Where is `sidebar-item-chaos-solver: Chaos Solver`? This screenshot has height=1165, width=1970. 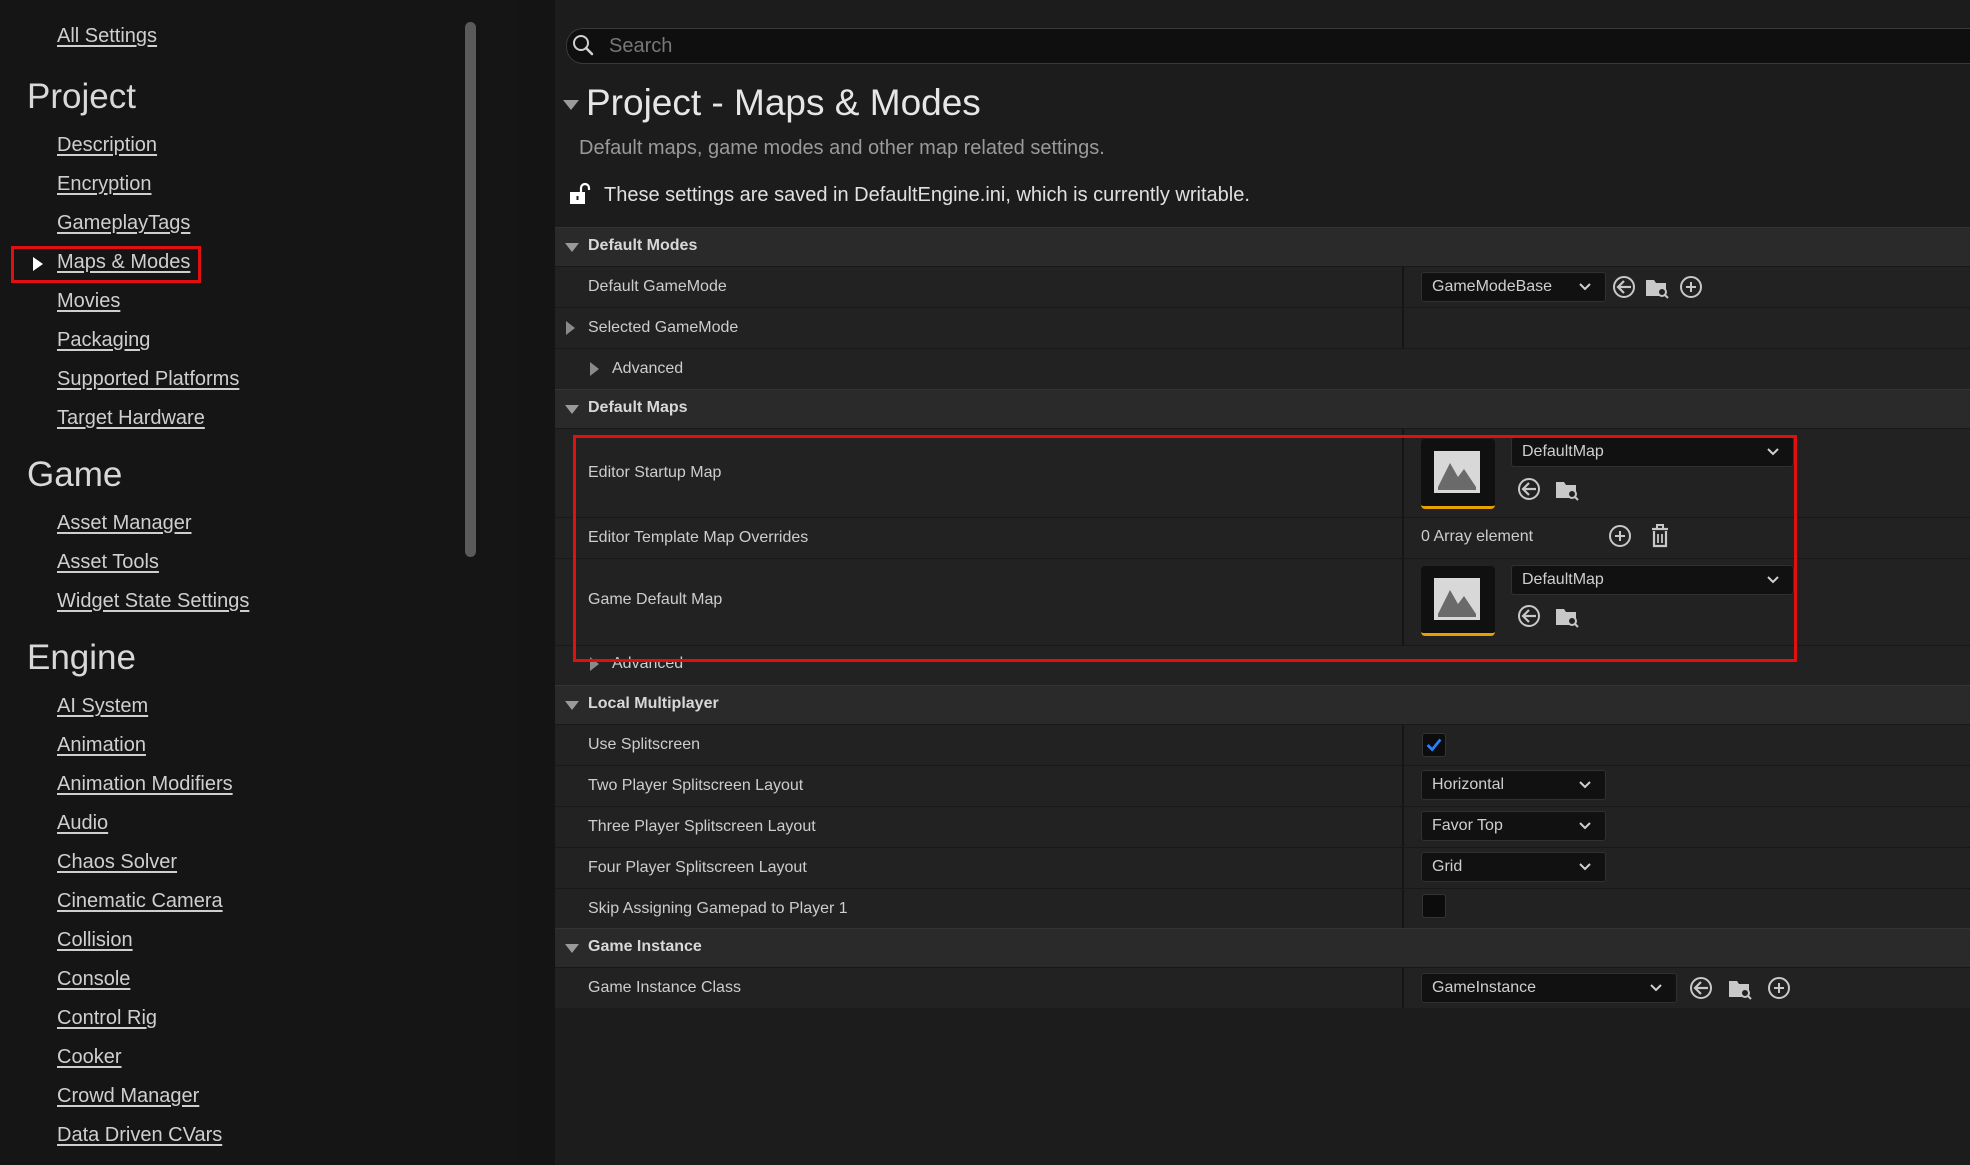
sidebar-item-chaos-solver: Chaos Solver is located at coordinates (117, 862).